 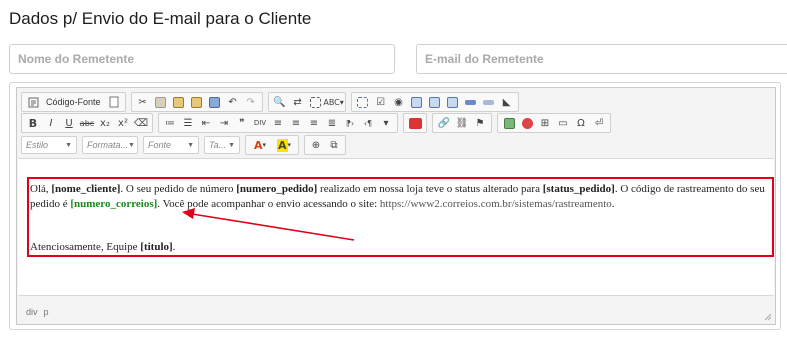 I want to click on source-button: Código-Fonte, so click(x=73, y=102).